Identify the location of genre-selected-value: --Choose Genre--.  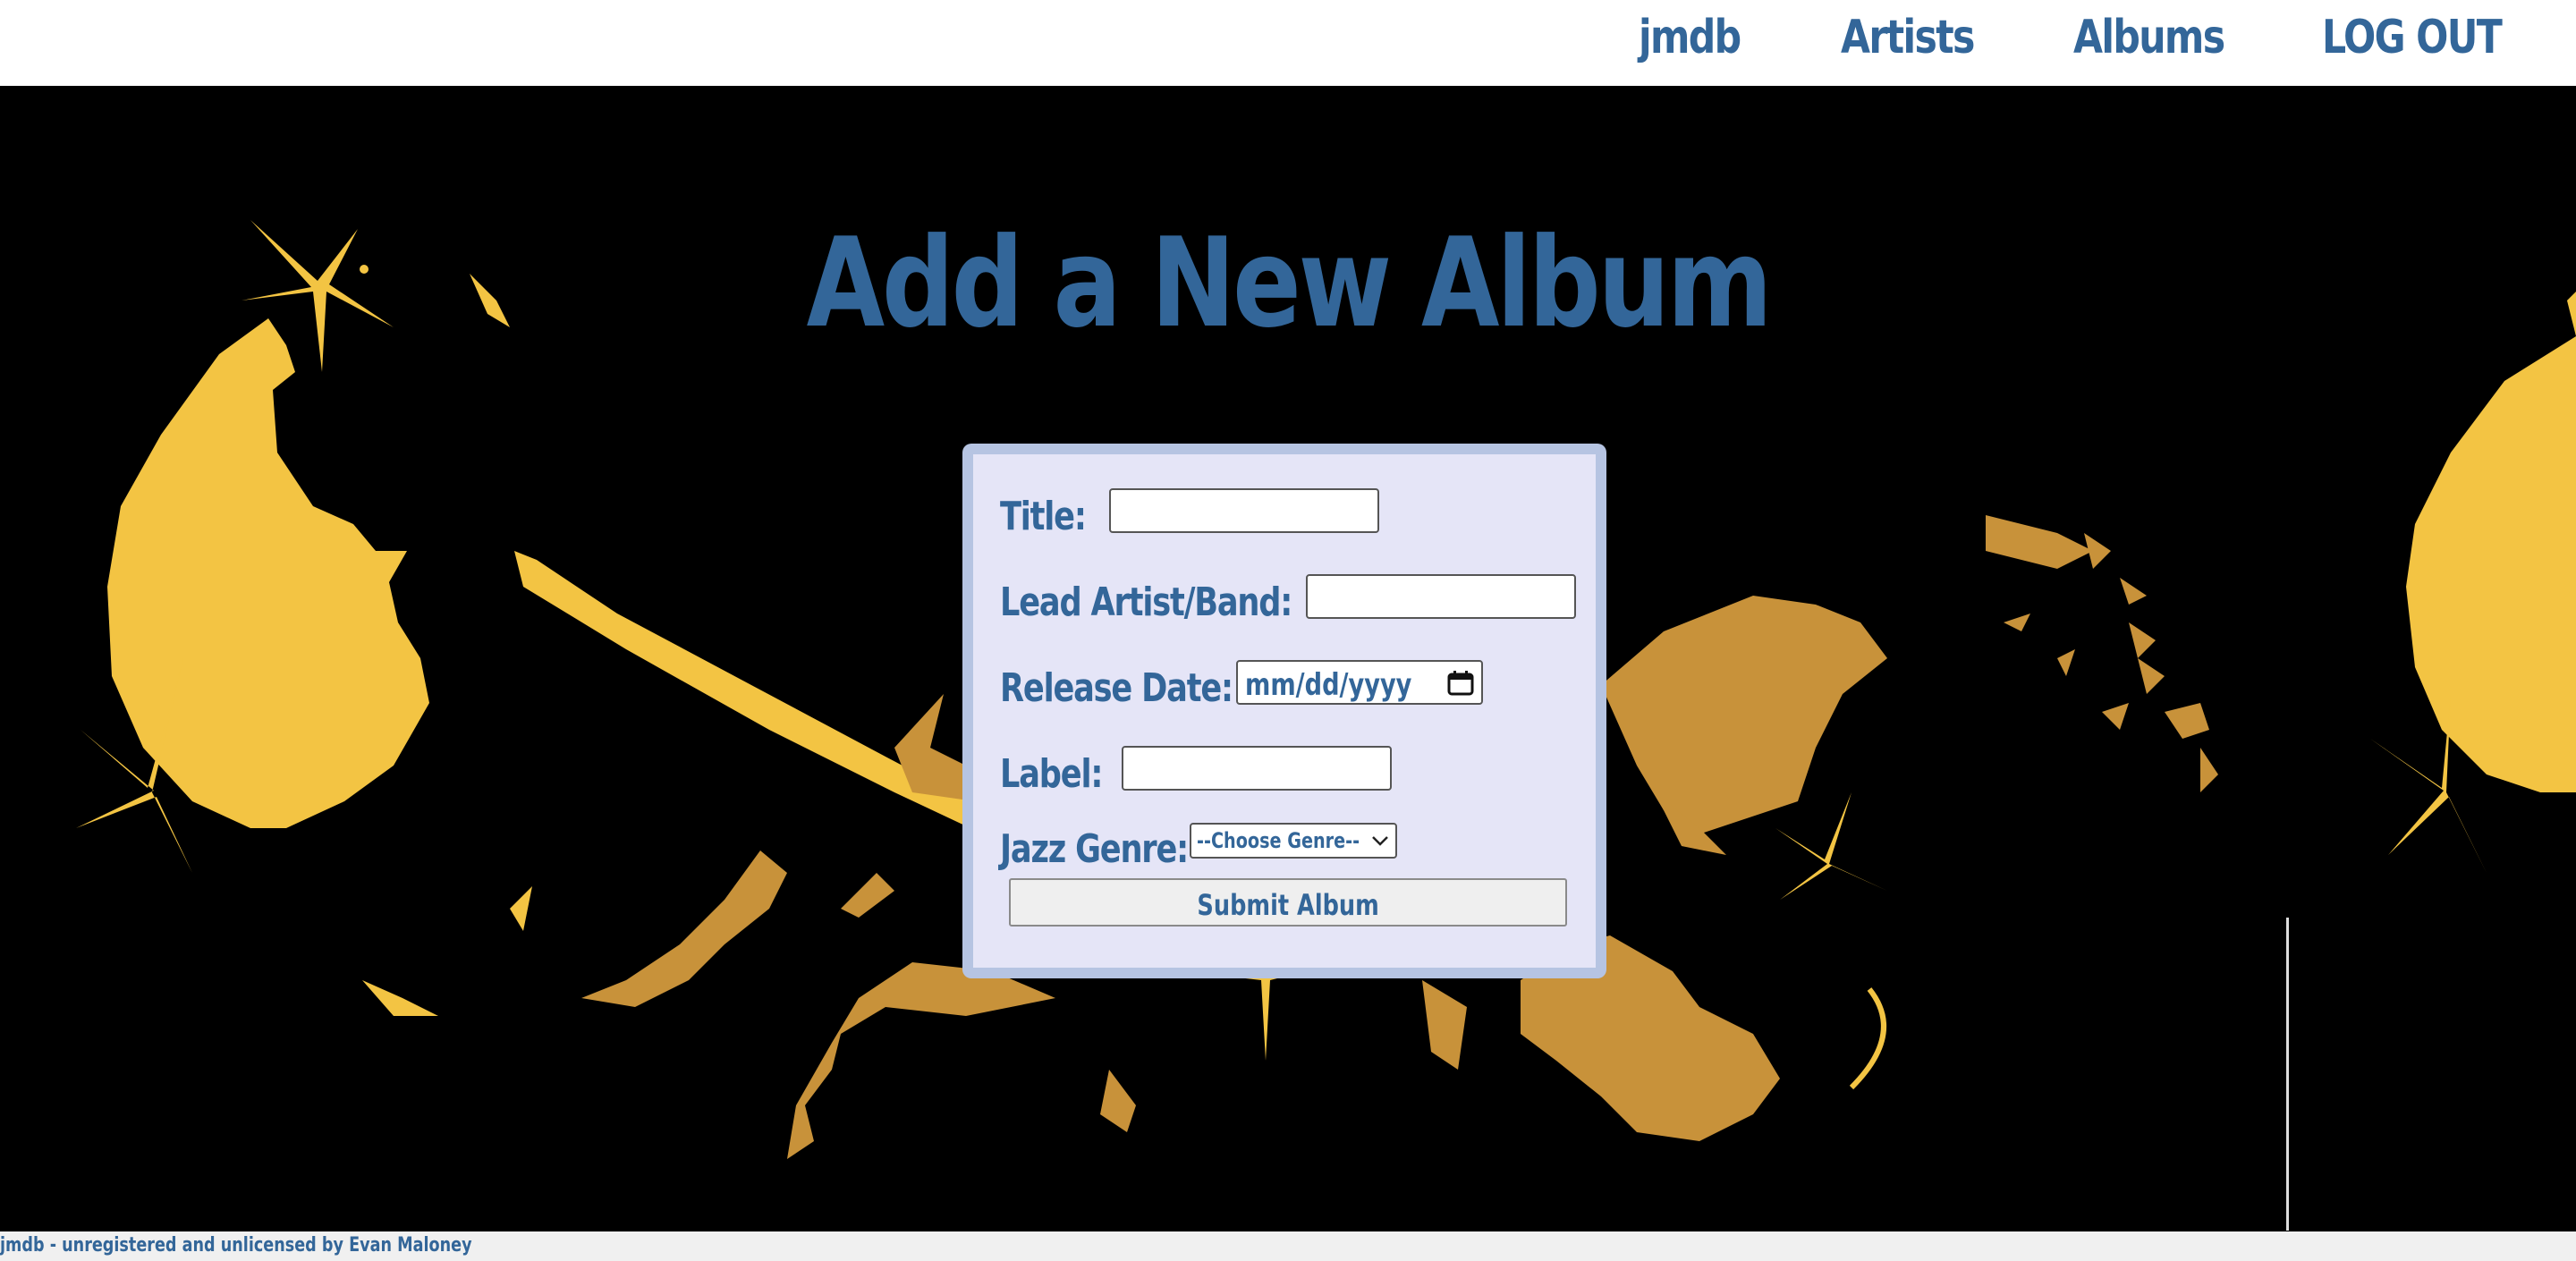
(1278, 840).